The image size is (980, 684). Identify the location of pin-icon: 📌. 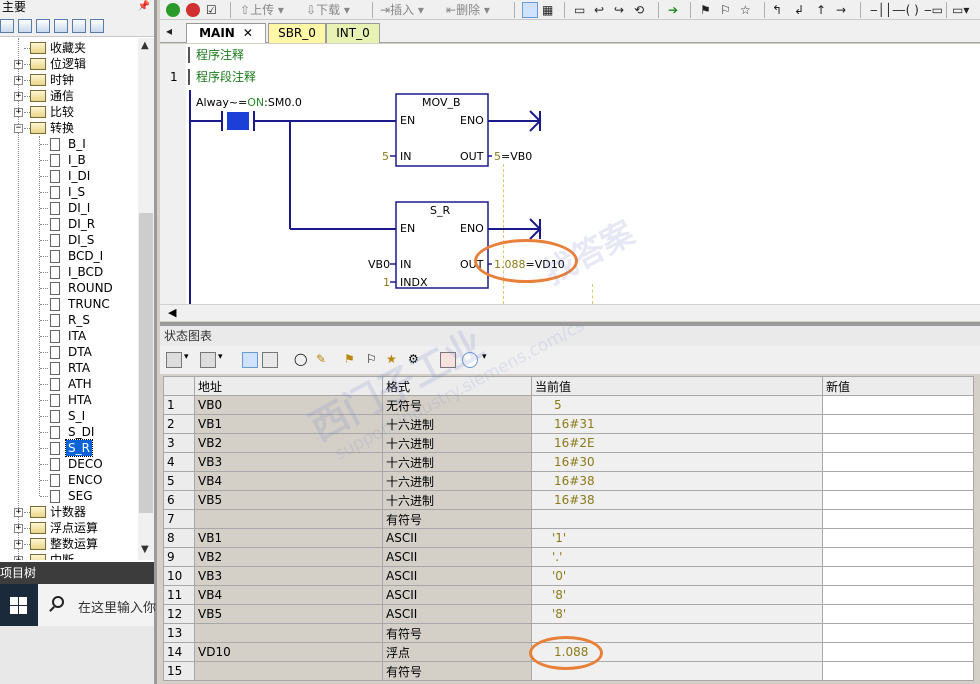
(144, 7).